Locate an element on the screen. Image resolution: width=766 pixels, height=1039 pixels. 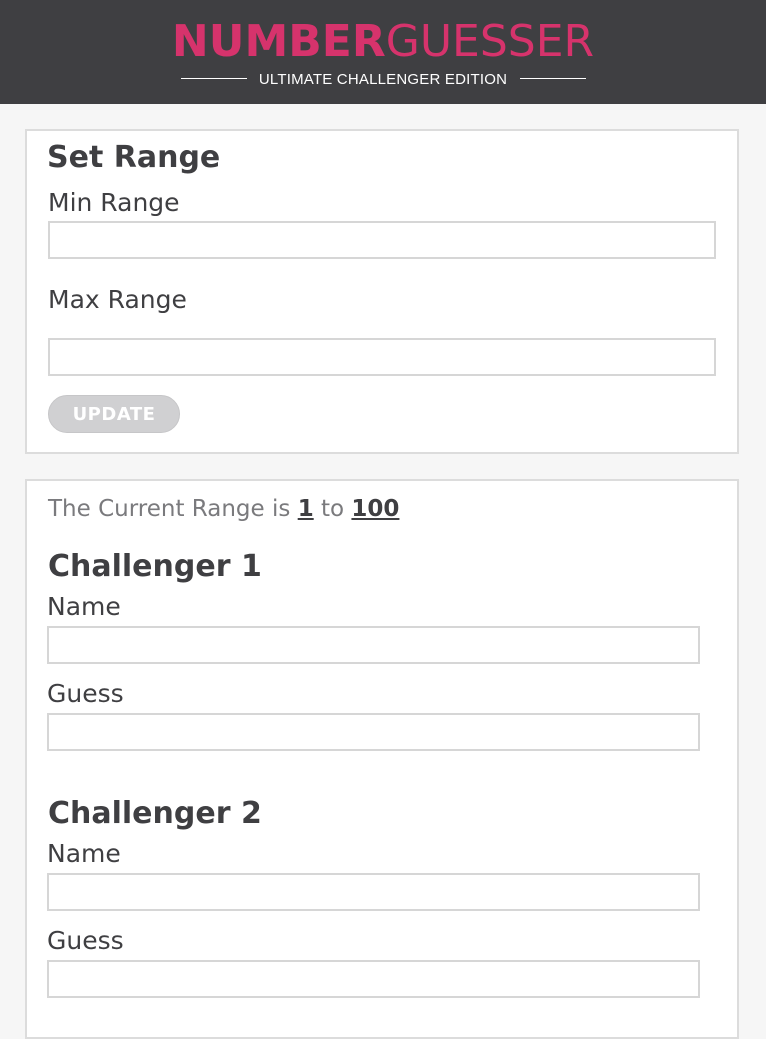
update-button: UPDATE is located at coordinates (114, 414).